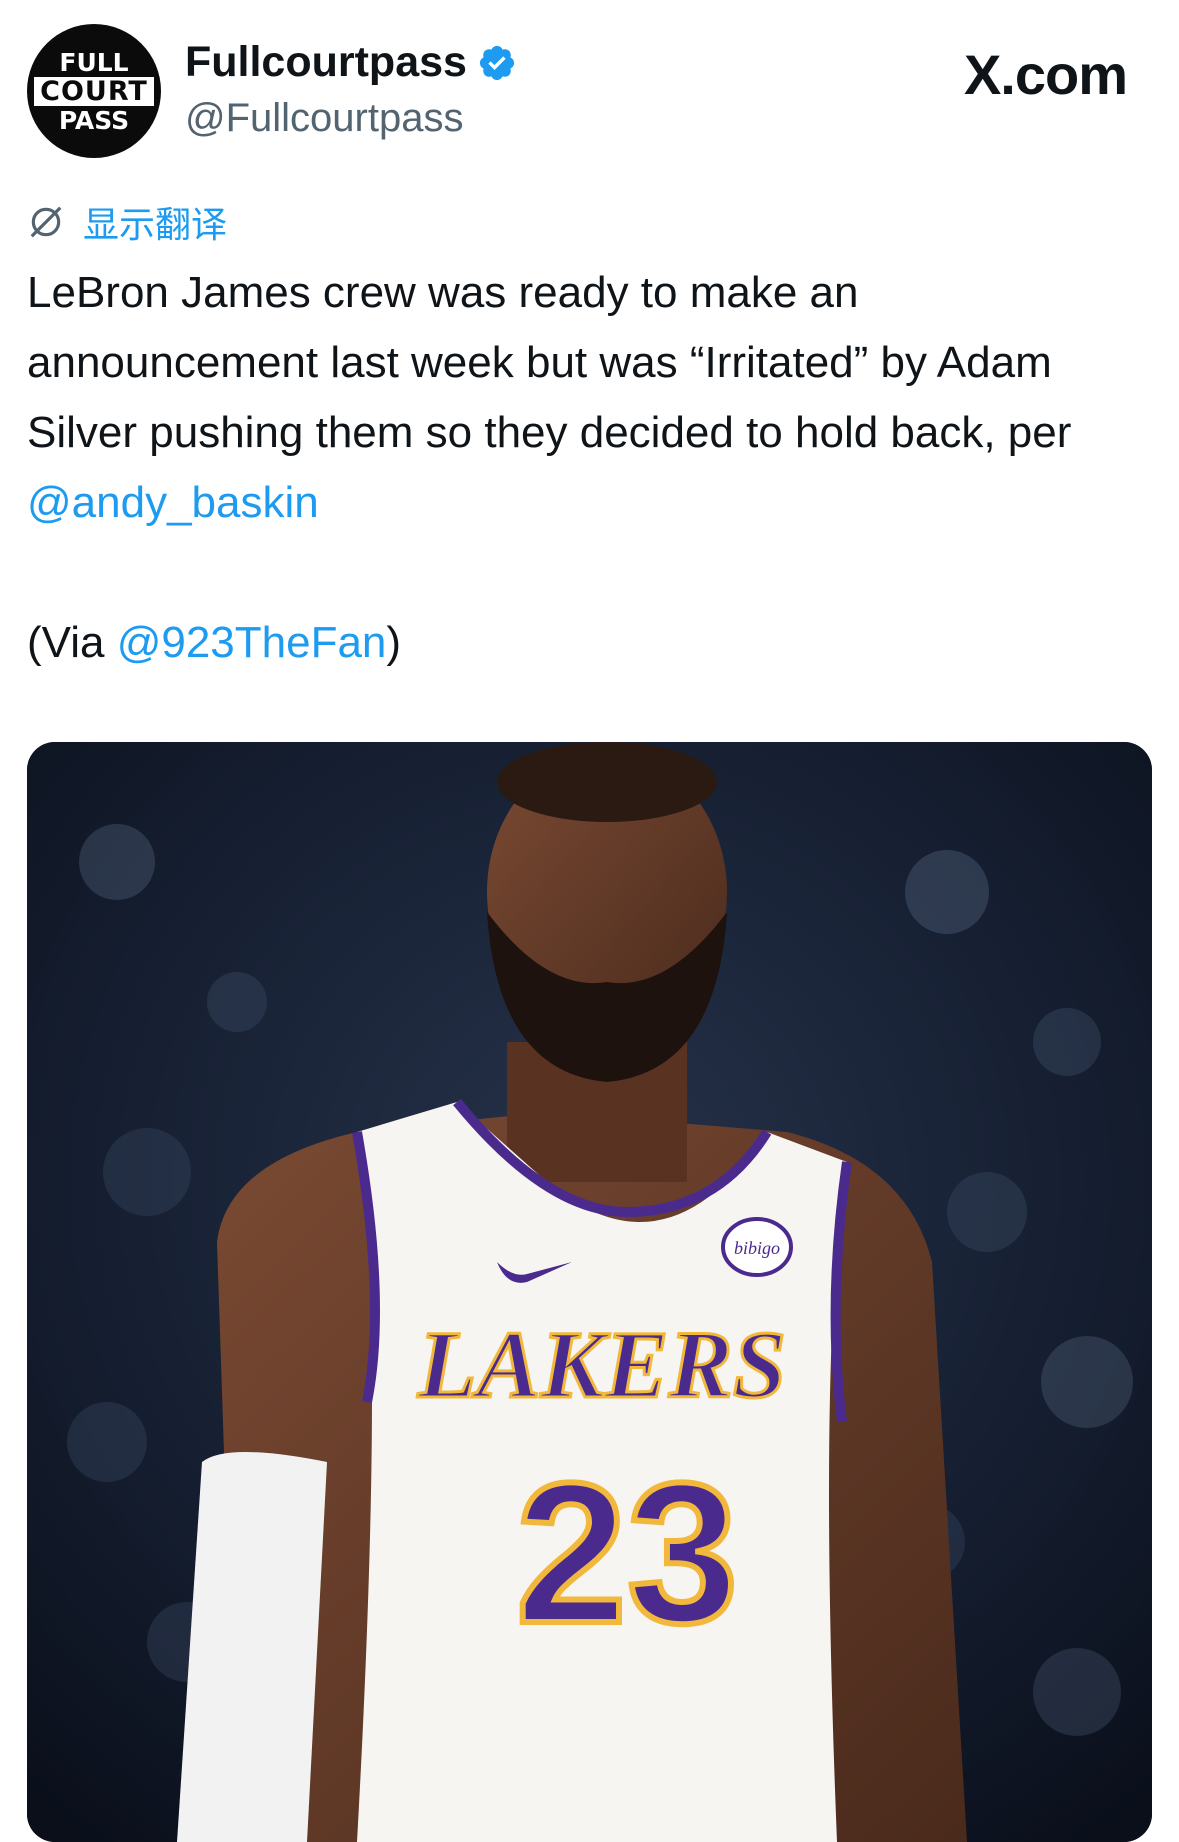 The image size is (1179, 1842). I want to click on arm-sleeve, so click(252, 1647).